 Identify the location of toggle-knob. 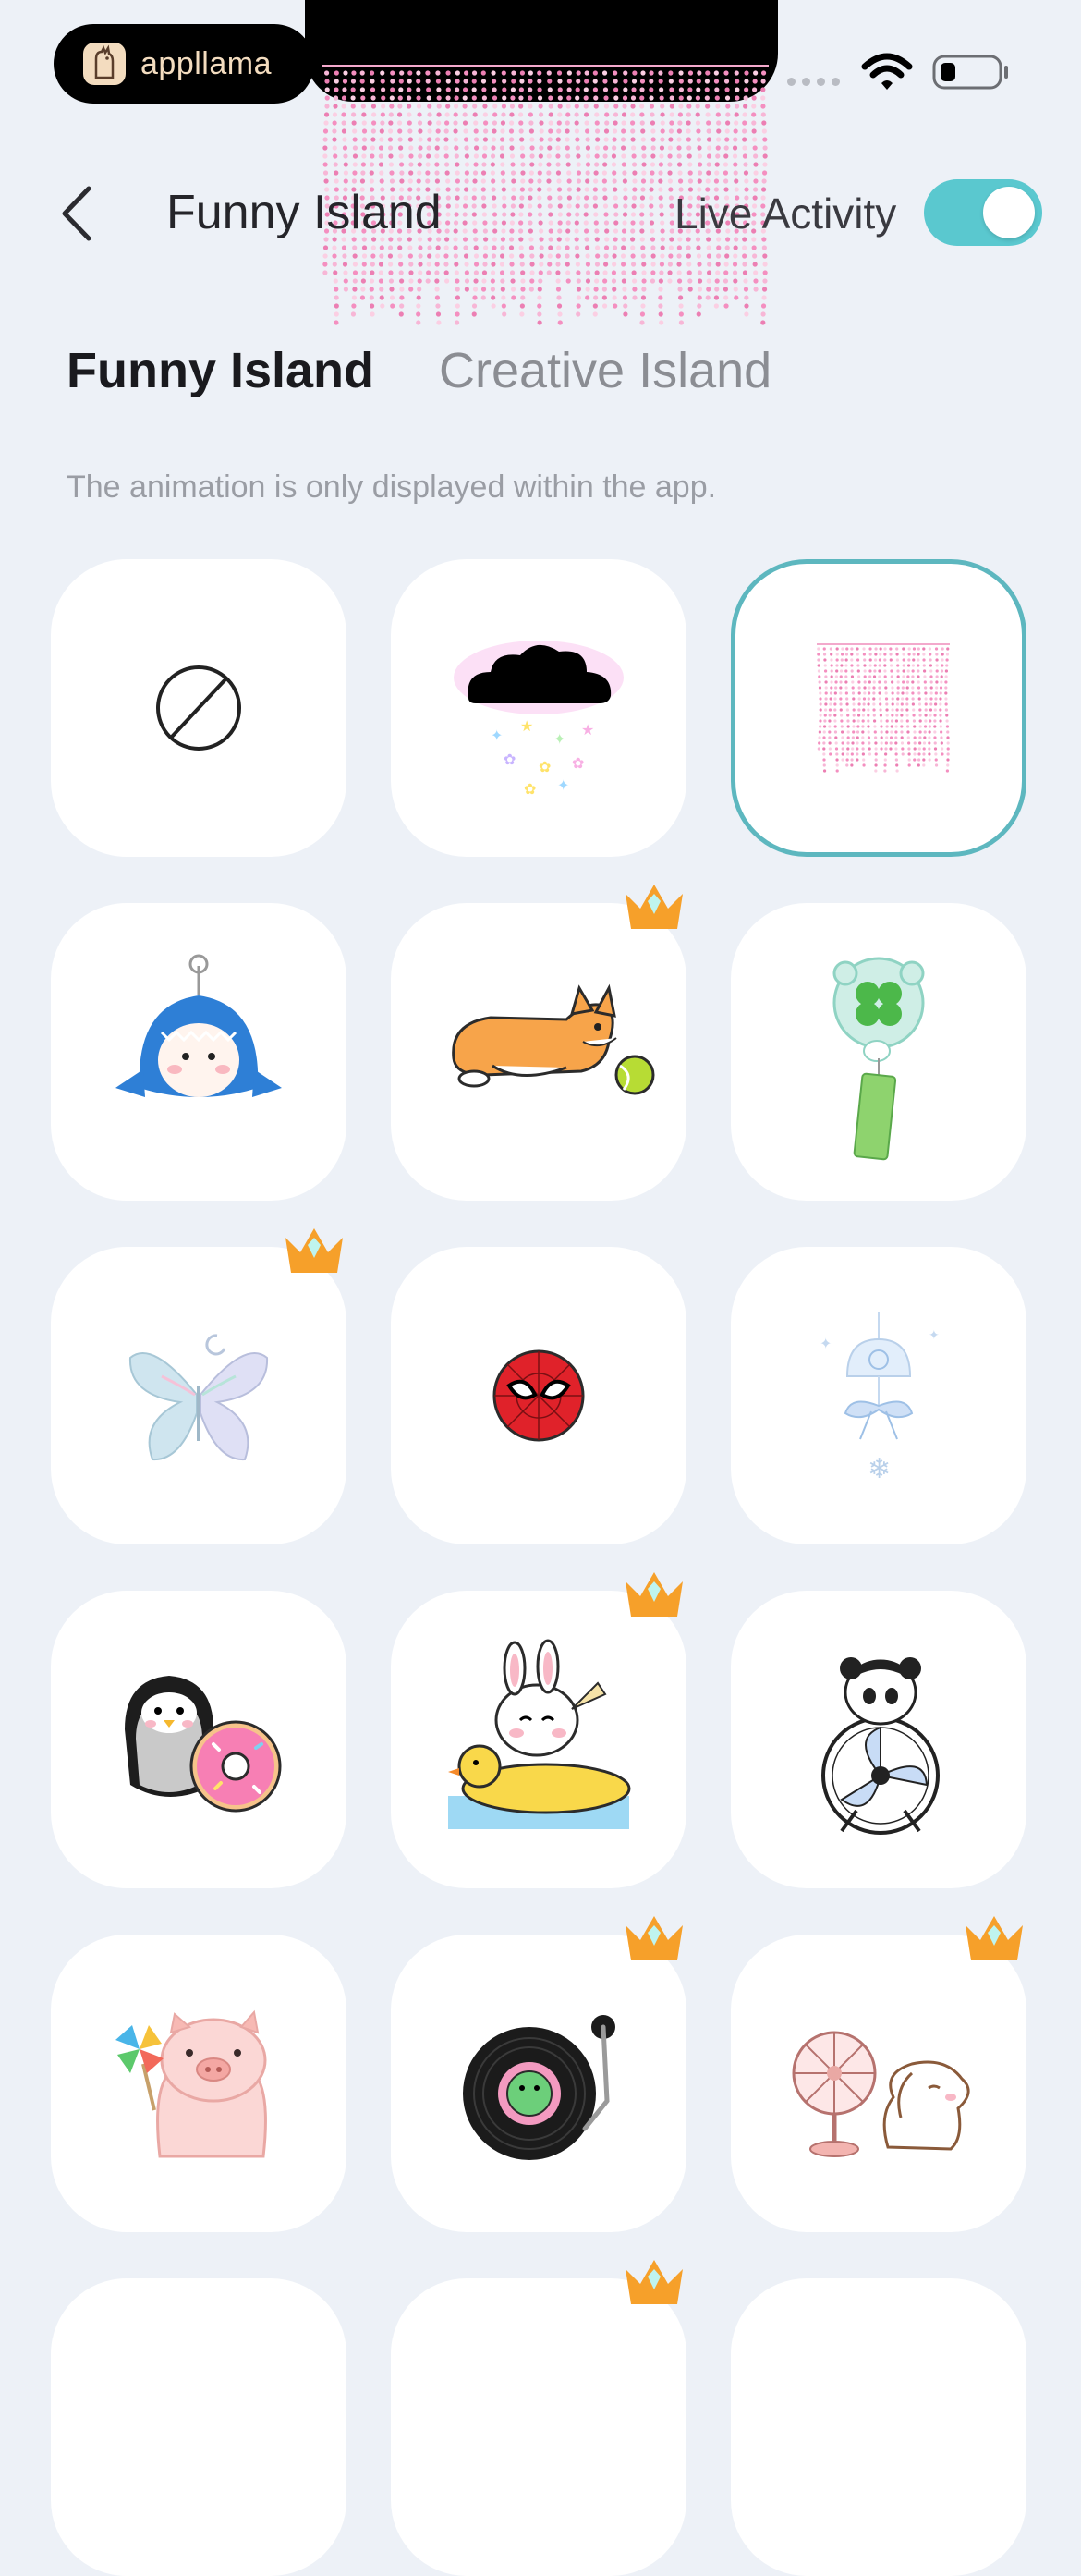
(1009, 212).